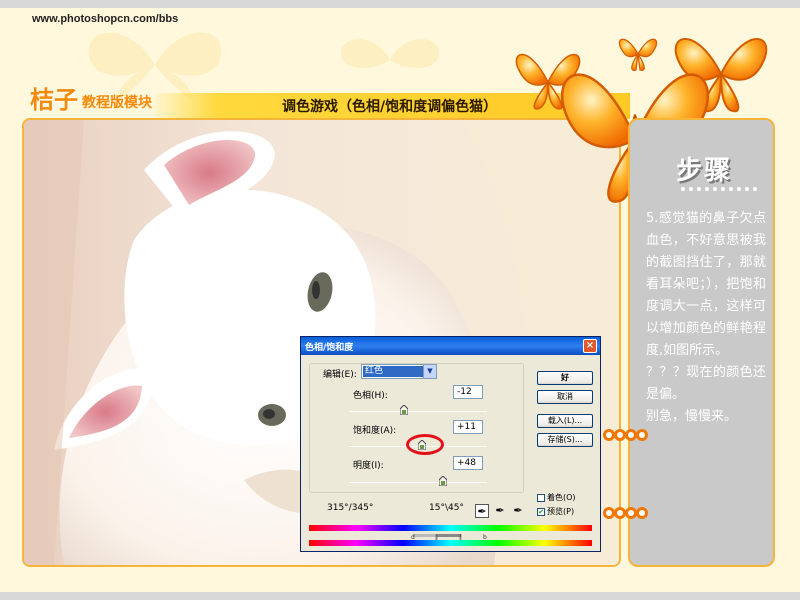 This screenshot has height=600, width=800. What do you see at coordinates (418, 411) in the screenshot?
I see `hue-slider-track` at bounding box center [418, 411].